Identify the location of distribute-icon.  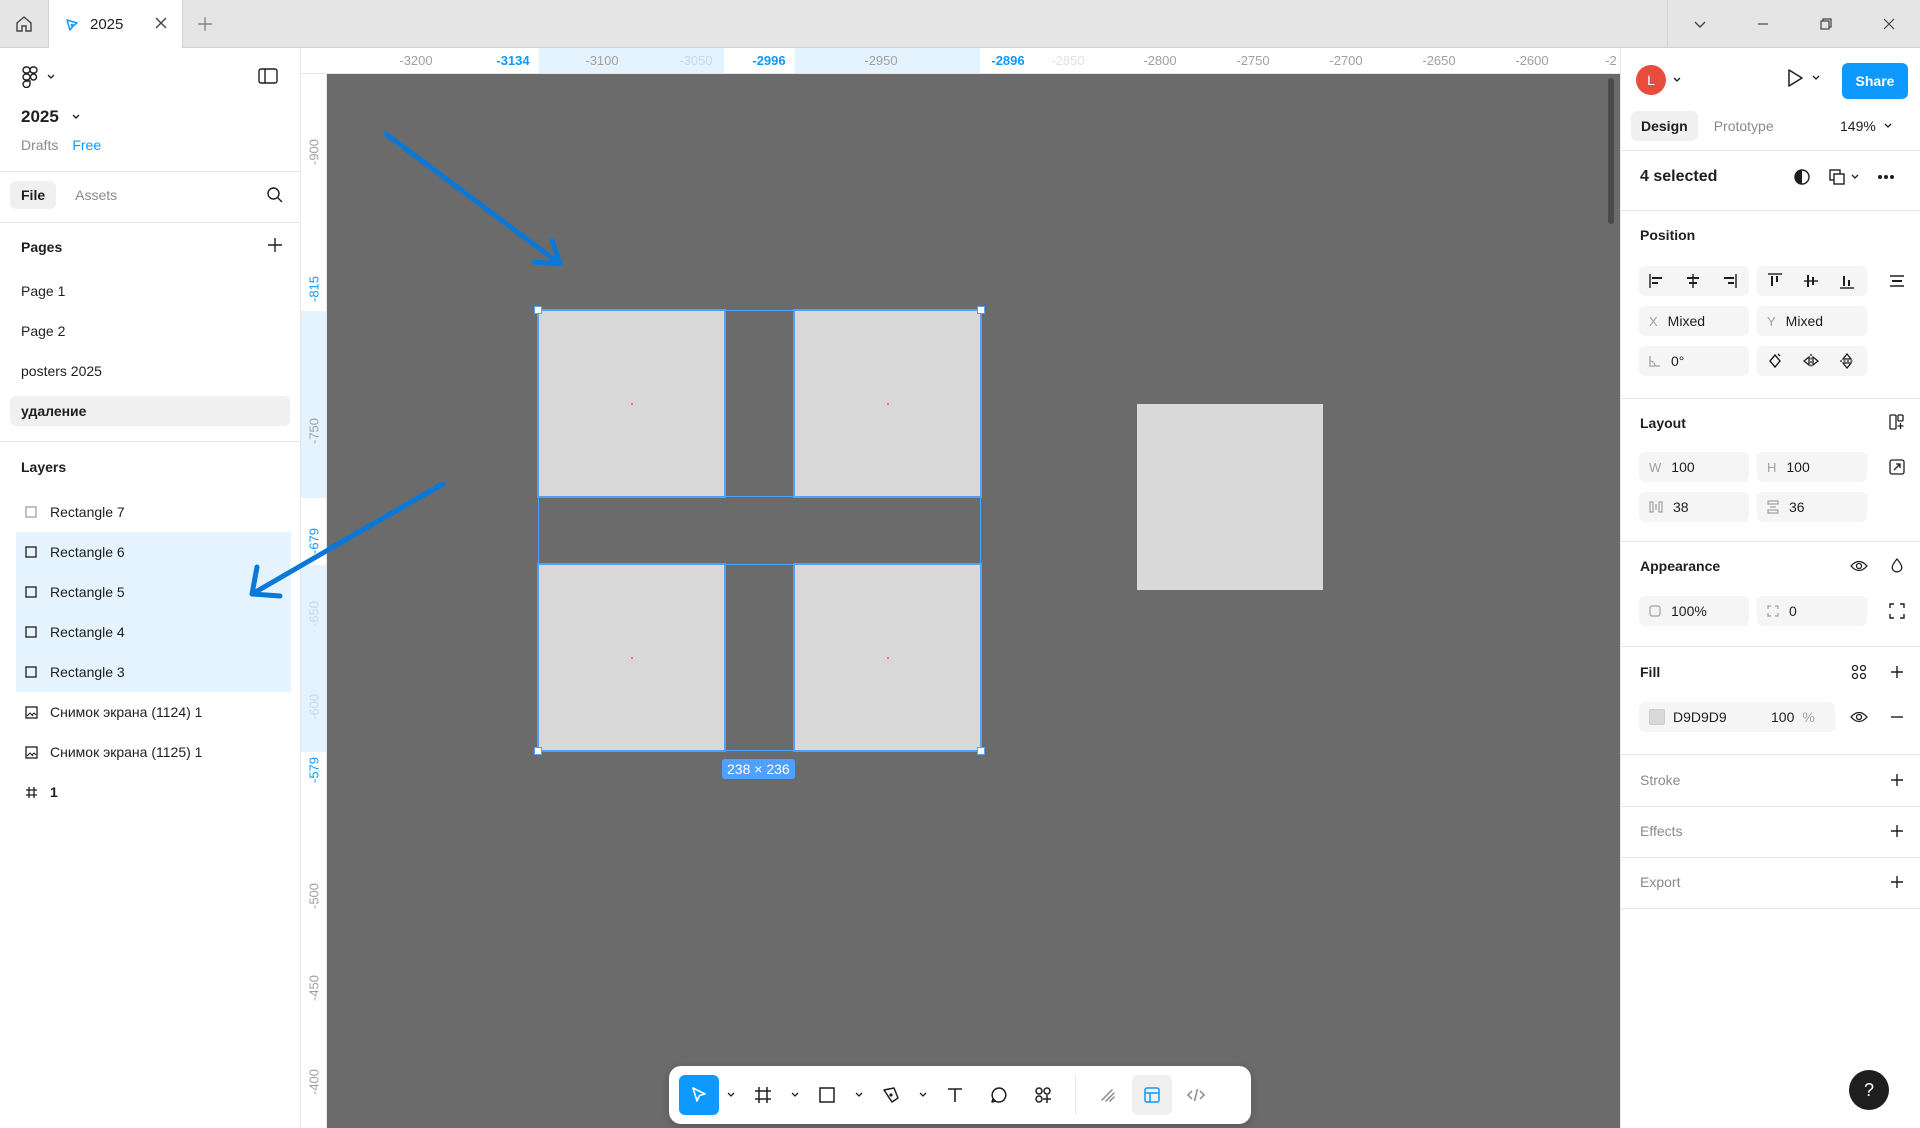
(1897, 281).